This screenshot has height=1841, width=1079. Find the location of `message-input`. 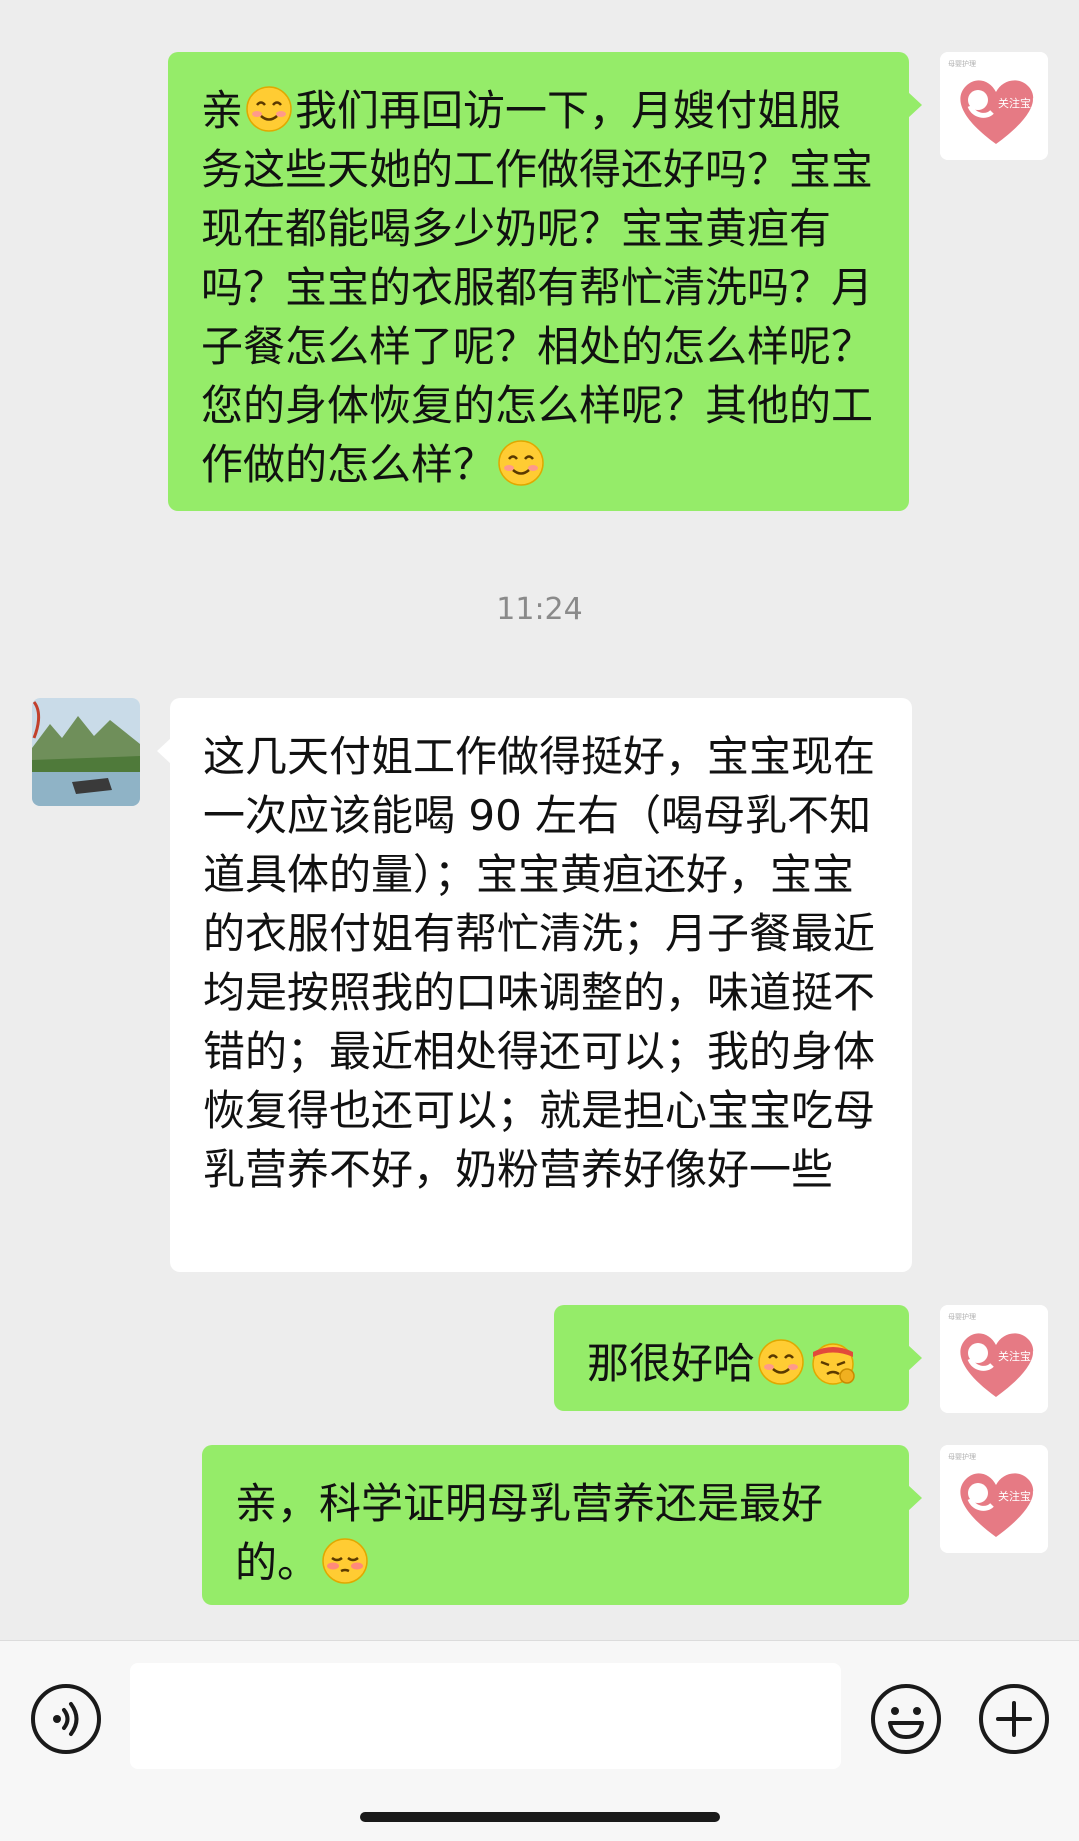

message-input is located at coordinates (485, 1716).